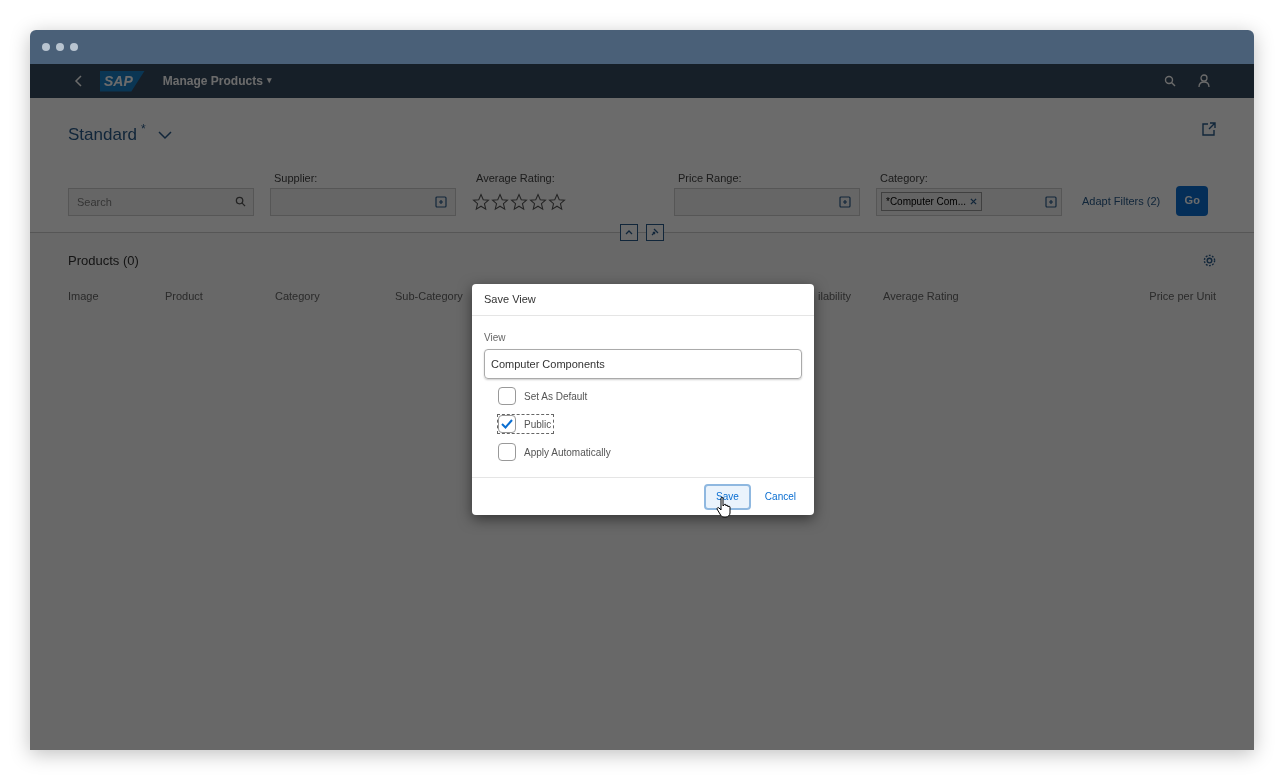  Describe the element at coordinates (297, 296) in the screenshot. I see `column-header: Category` at that location.